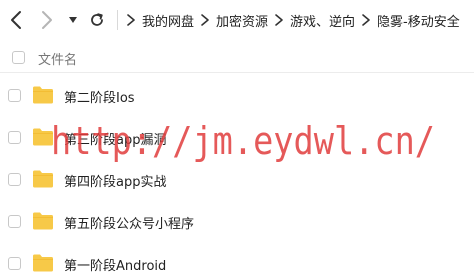  What do you see at coordinates (237, 58) in the screenshot?
I see `list-column-header: 文件名` at bounding box center [237, 58].